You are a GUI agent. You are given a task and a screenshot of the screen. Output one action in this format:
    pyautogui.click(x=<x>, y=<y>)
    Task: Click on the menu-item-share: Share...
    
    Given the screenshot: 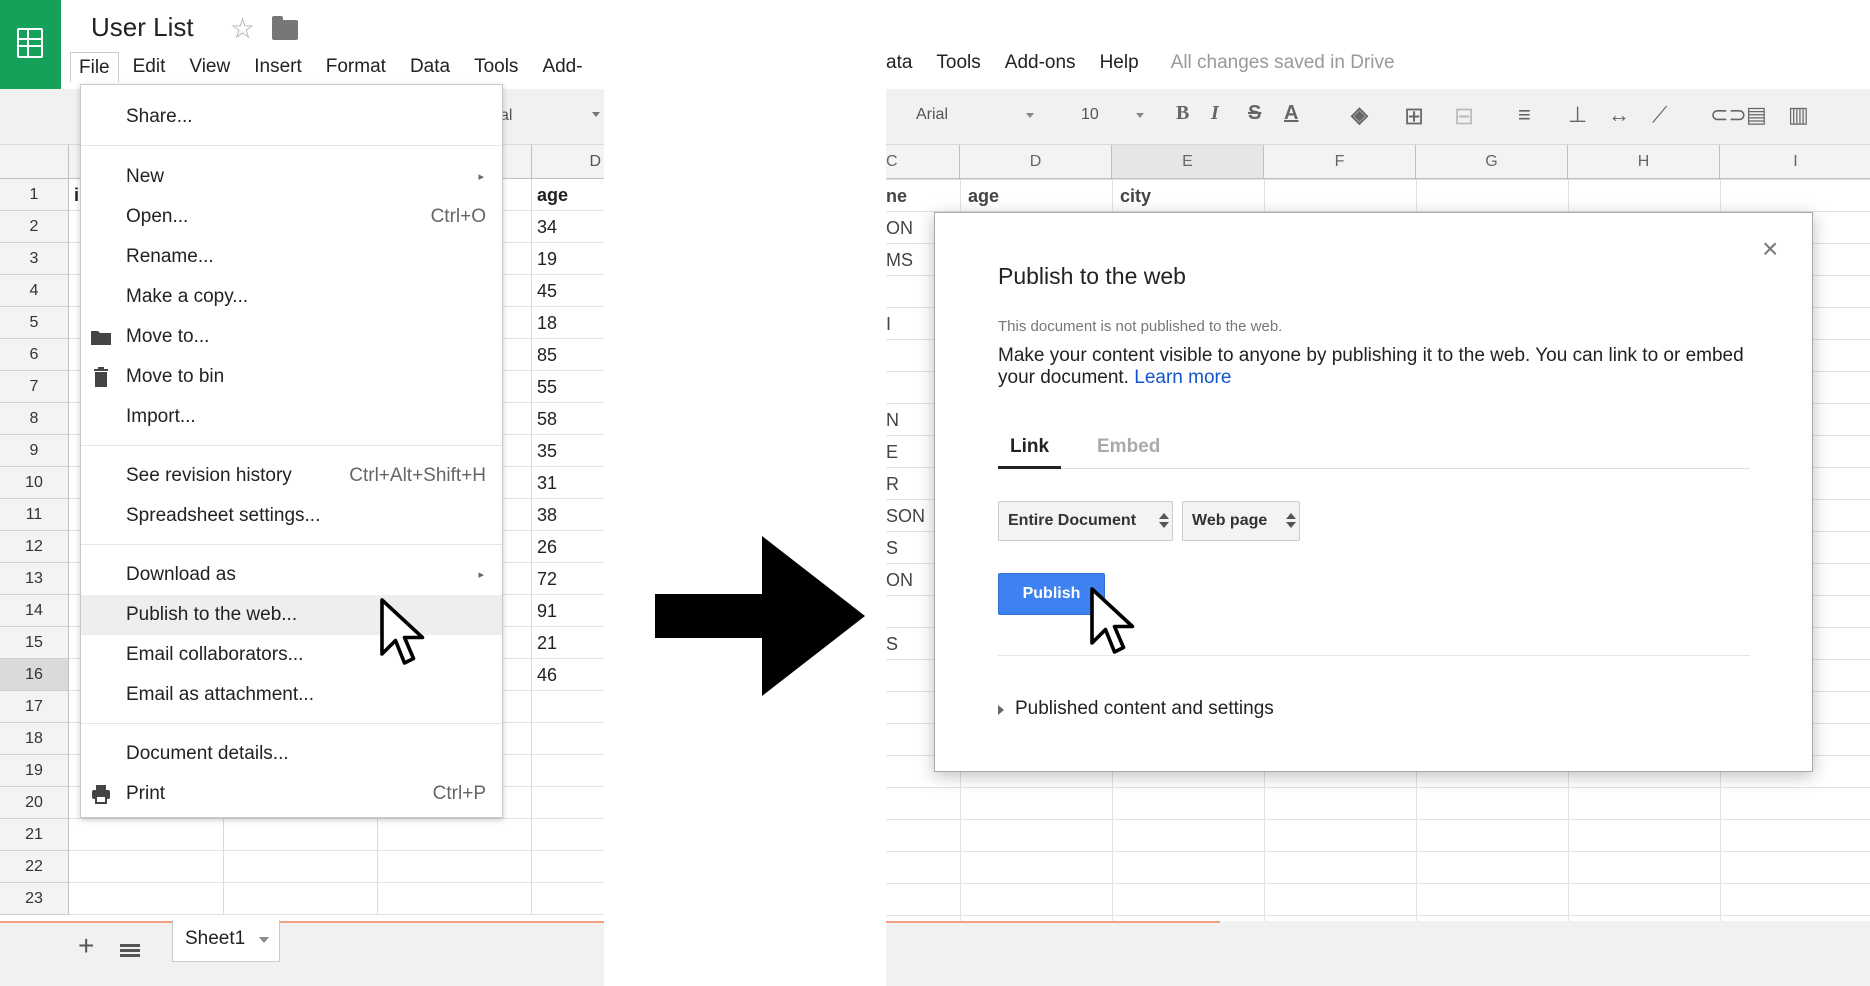 What is the action you would take?
    pyautogui.click(x=291, y=117)
    